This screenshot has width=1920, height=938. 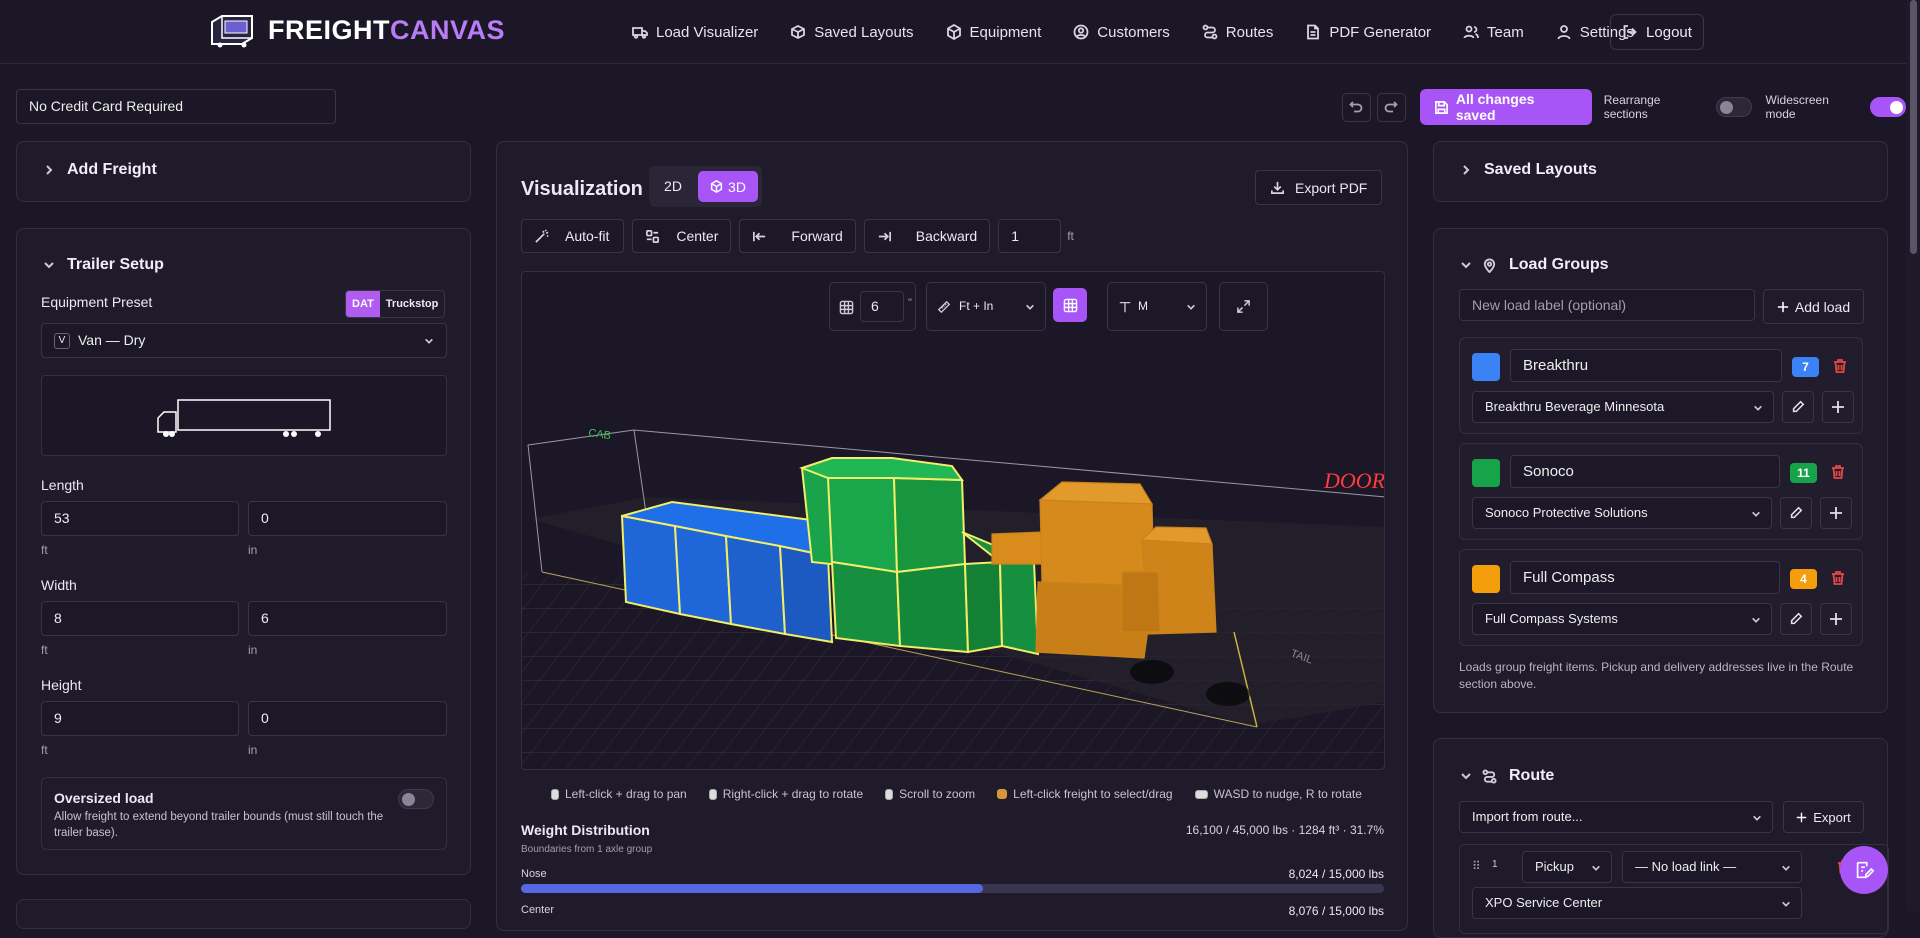 I want to click on backward-button: Backward, so click(x=927, y=236).